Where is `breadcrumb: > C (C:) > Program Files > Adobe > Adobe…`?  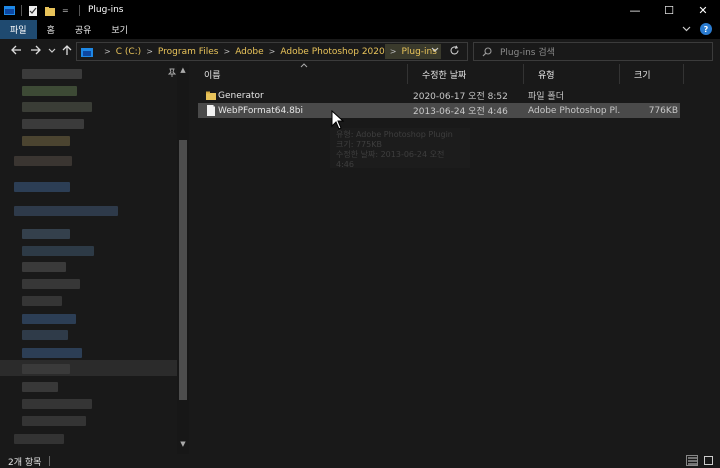
breadcrumb: > C (C:) > Program Files > Adobe > Adobe… is located at coordinates (259, 51).